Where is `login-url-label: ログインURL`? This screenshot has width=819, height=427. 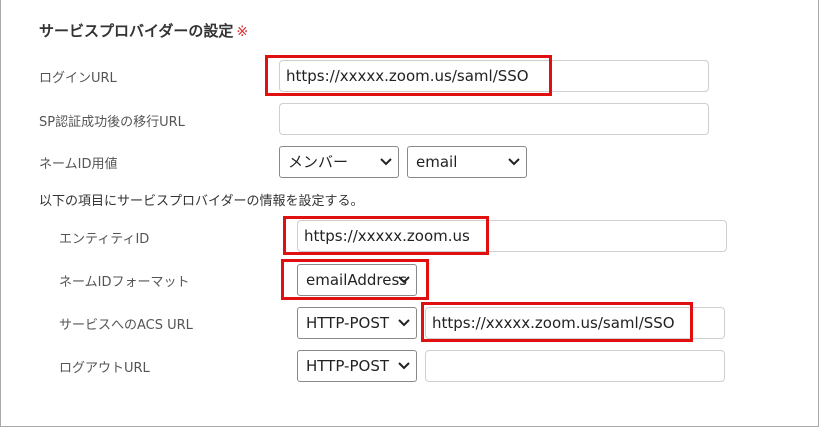 login-url-label: ログインURL is located at coordinates (78, 78).